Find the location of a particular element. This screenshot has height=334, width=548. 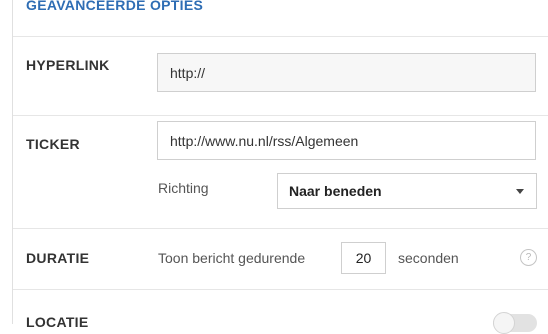

direction-select: Naar beneden is located at coordinates (407, 191).